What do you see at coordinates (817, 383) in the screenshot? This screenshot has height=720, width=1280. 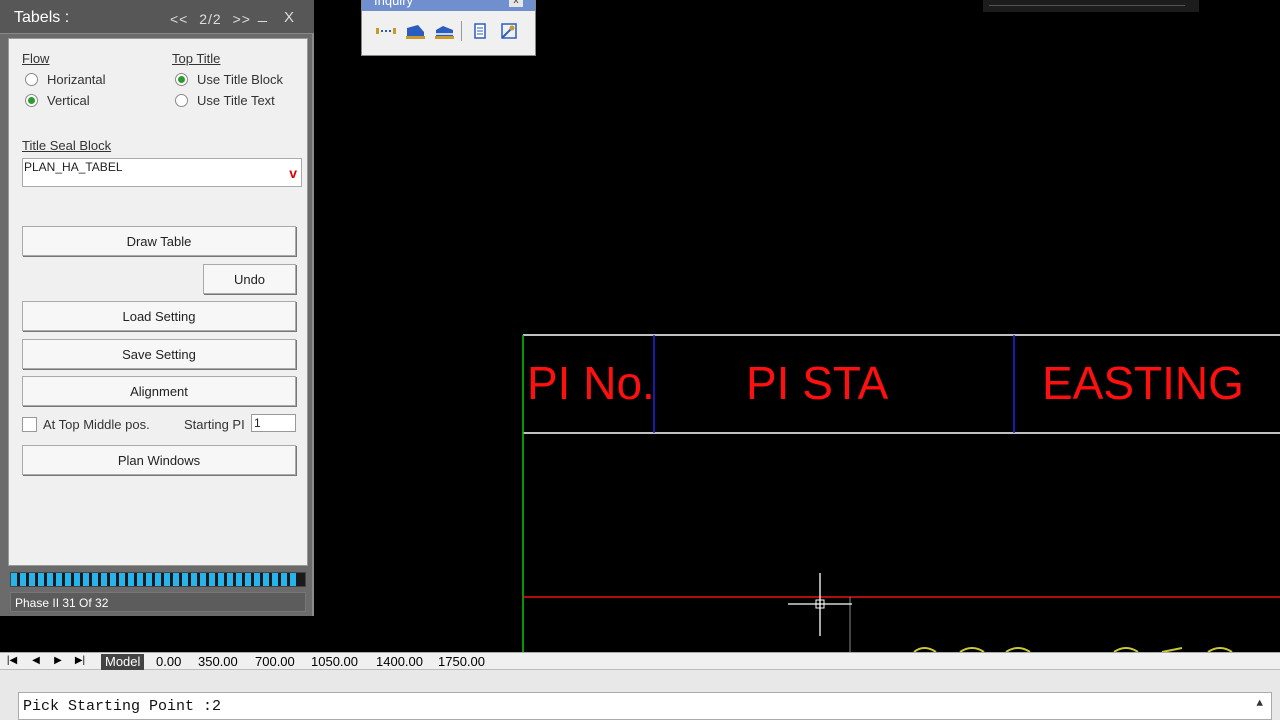 I see `header-pi-sta: PI STA` at bounding box center [817, 383].